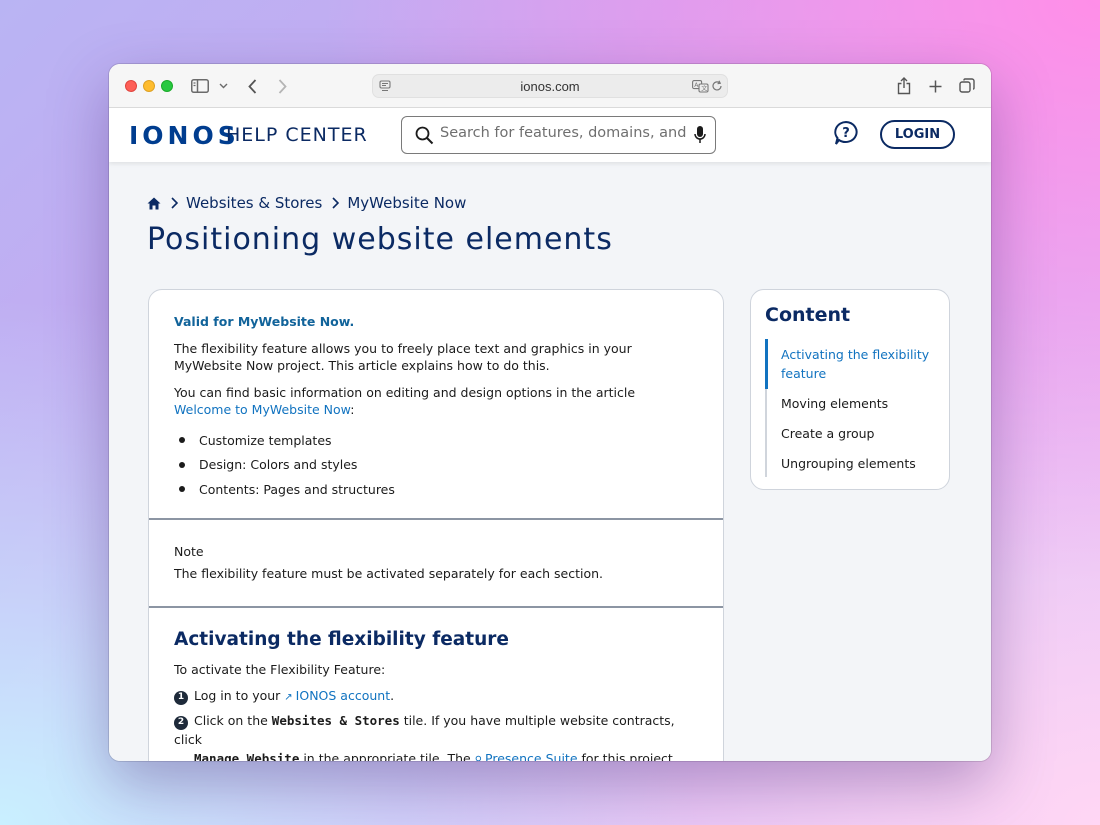 This screenshot has width=1100, height=825. I want to click on list-item-text: Customize templates, so click(265, 440).